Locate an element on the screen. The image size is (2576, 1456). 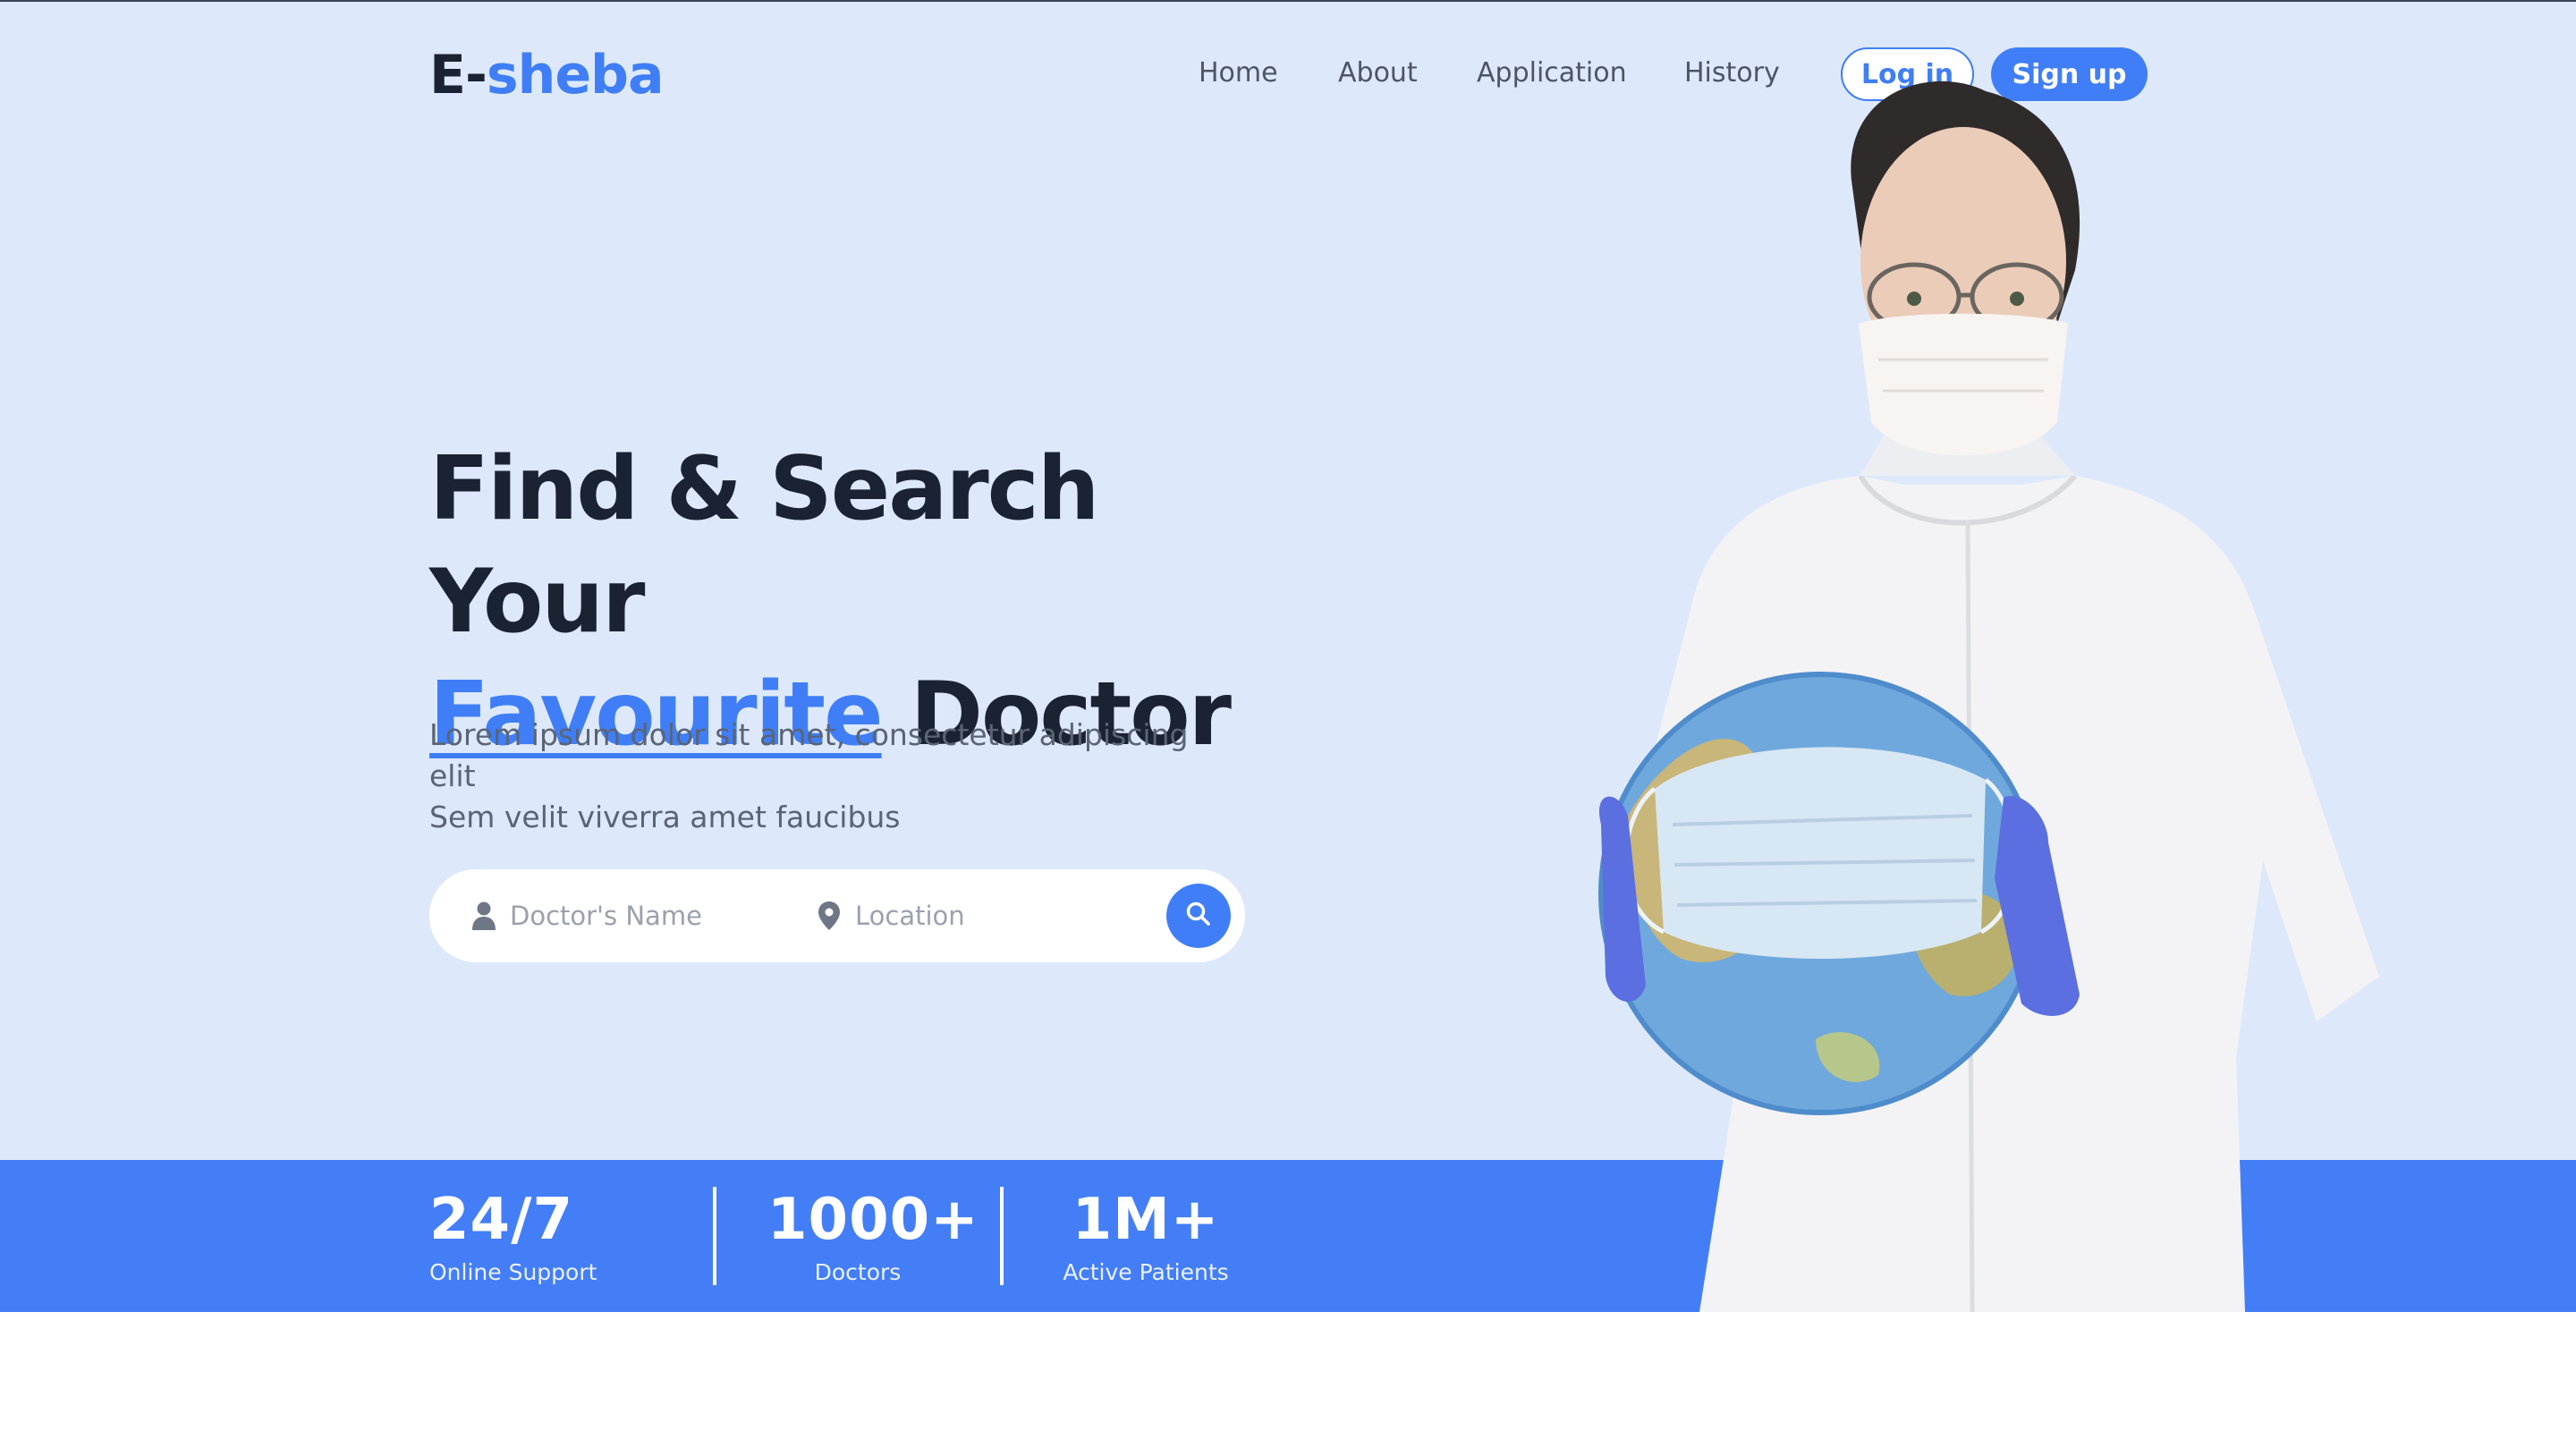
stat-active-patients: 1M+ Active Patients is located at coordinates (1145, 1235).